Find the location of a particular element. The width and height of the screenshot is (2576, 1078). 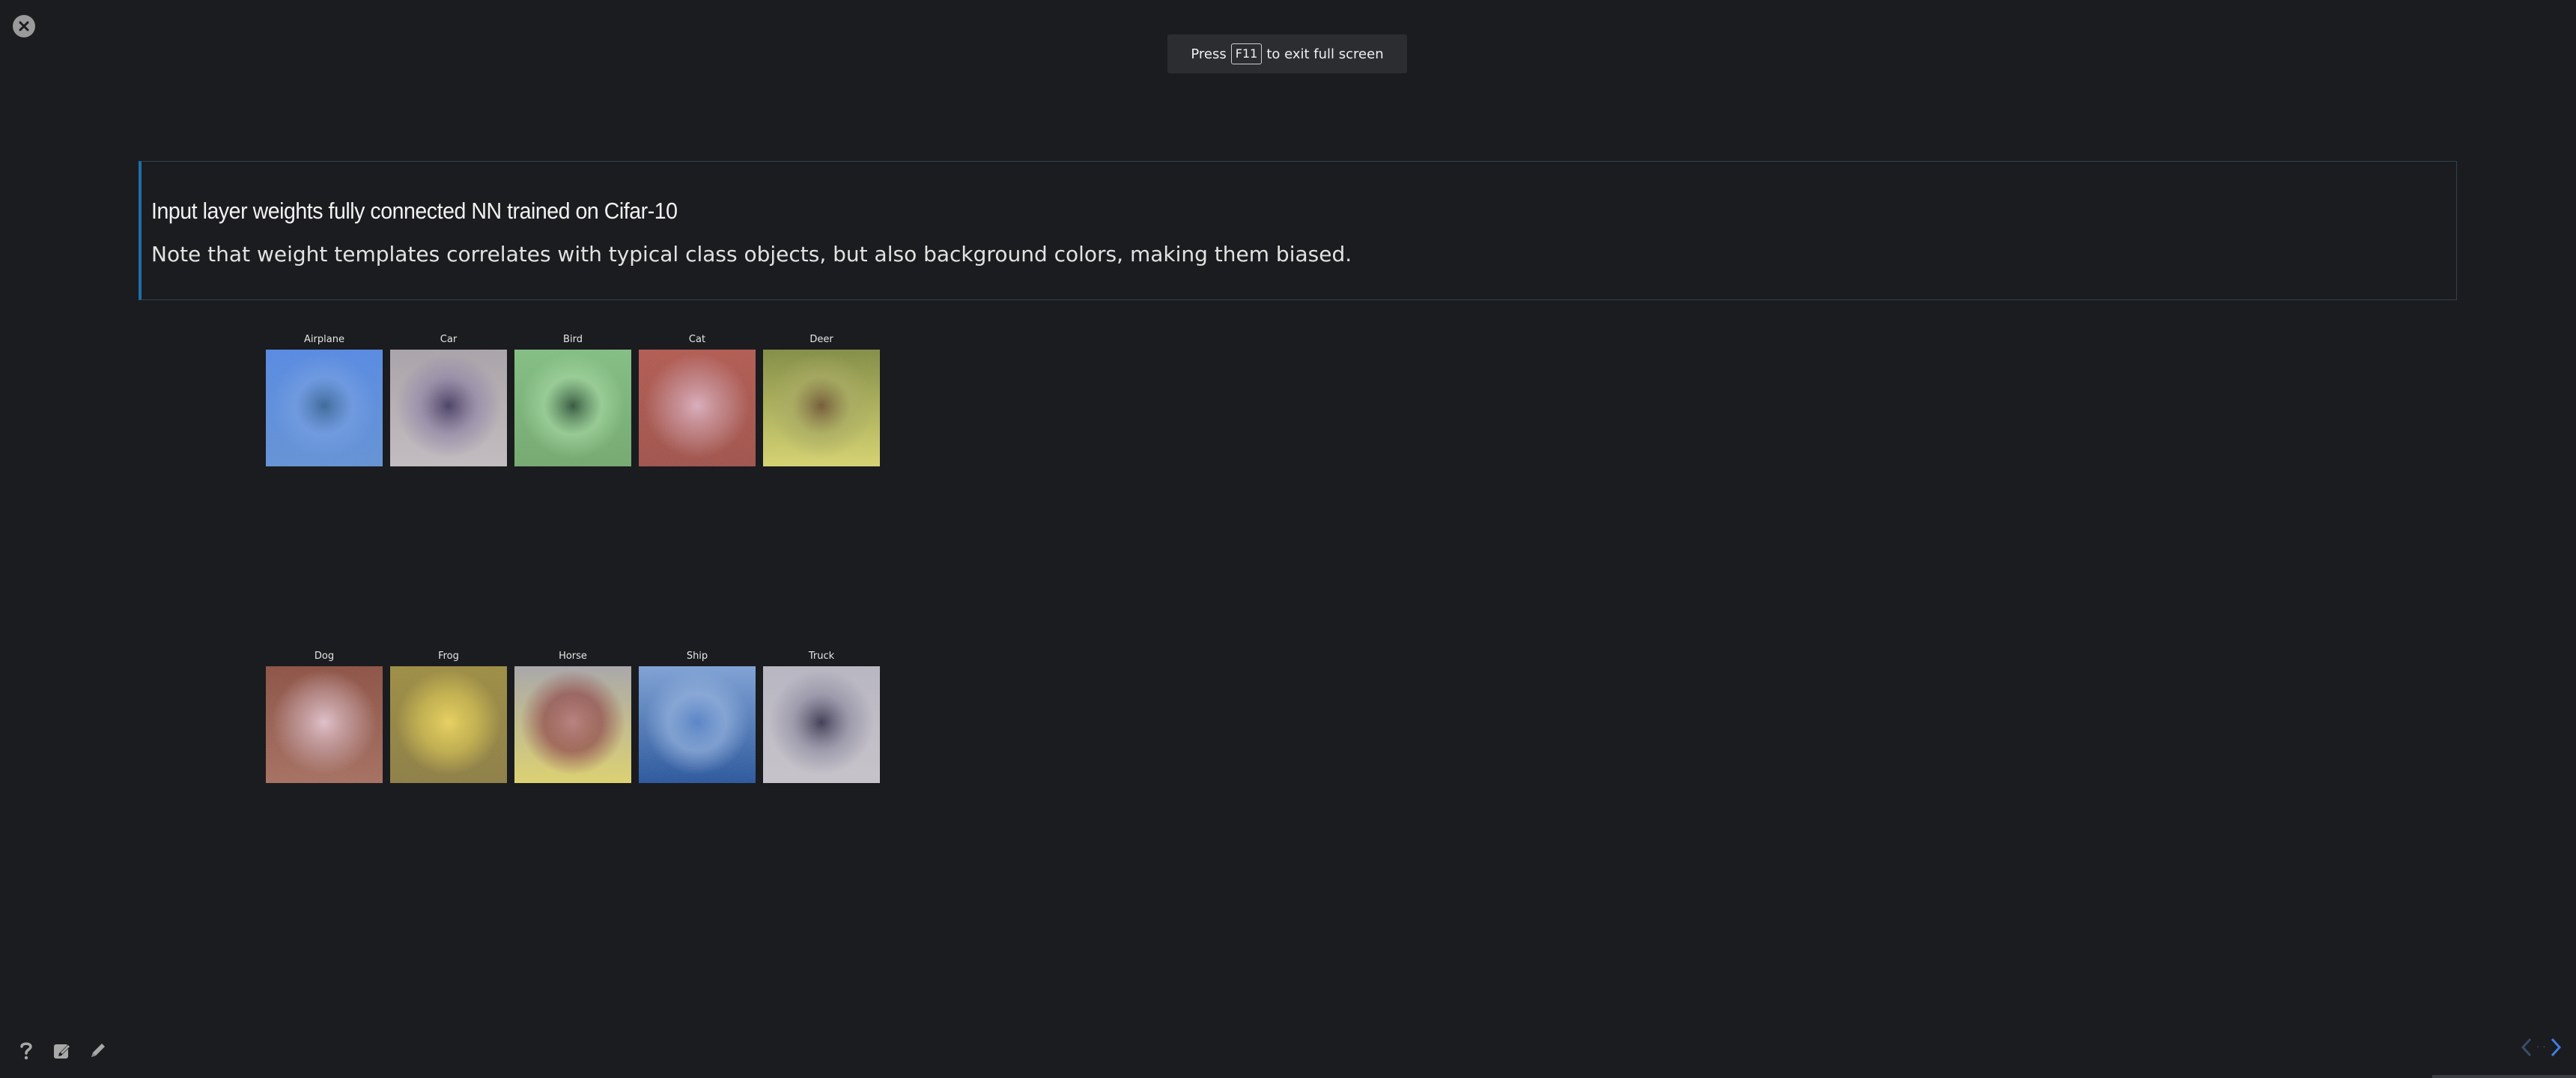

weights-row: Dog Frog Horse Ship Truck is located at coordinates (573, 717).